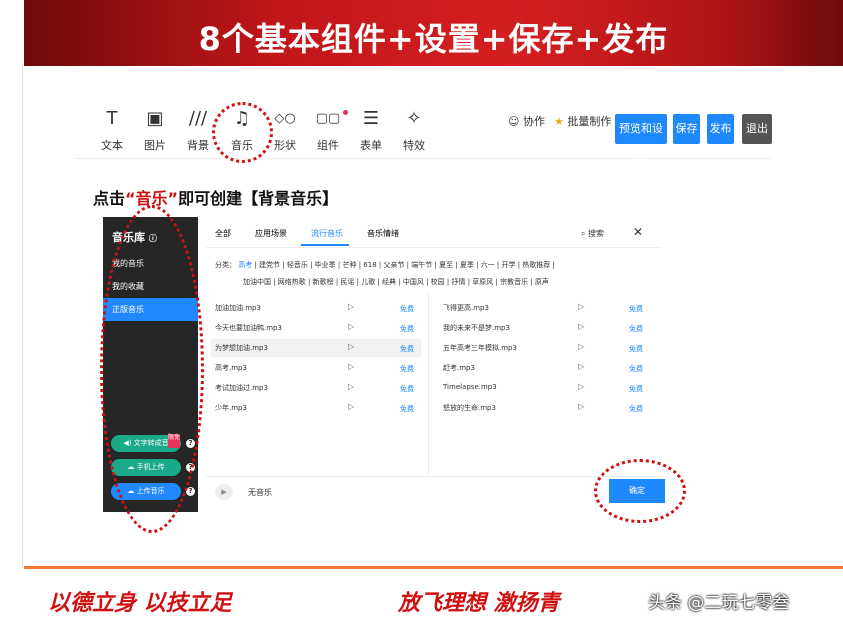  Describe the element at coordinates (109, 198) in the screenshot. I see `caption-prefix: 点击` at that location.